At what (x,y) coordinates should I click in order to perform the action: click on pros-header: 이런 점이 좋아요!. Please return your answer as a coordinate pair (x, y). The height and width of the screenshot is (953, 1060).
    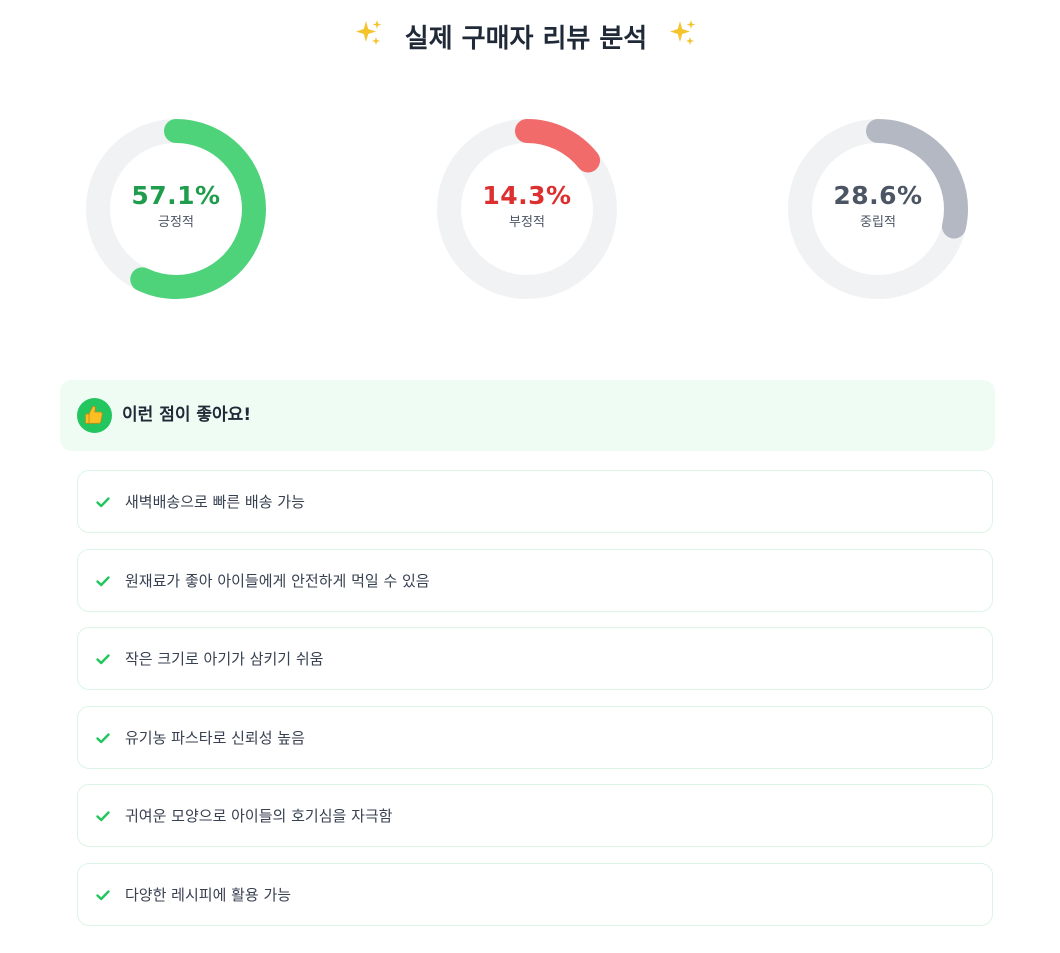
    Looking at the image, I should click on (527, 415).